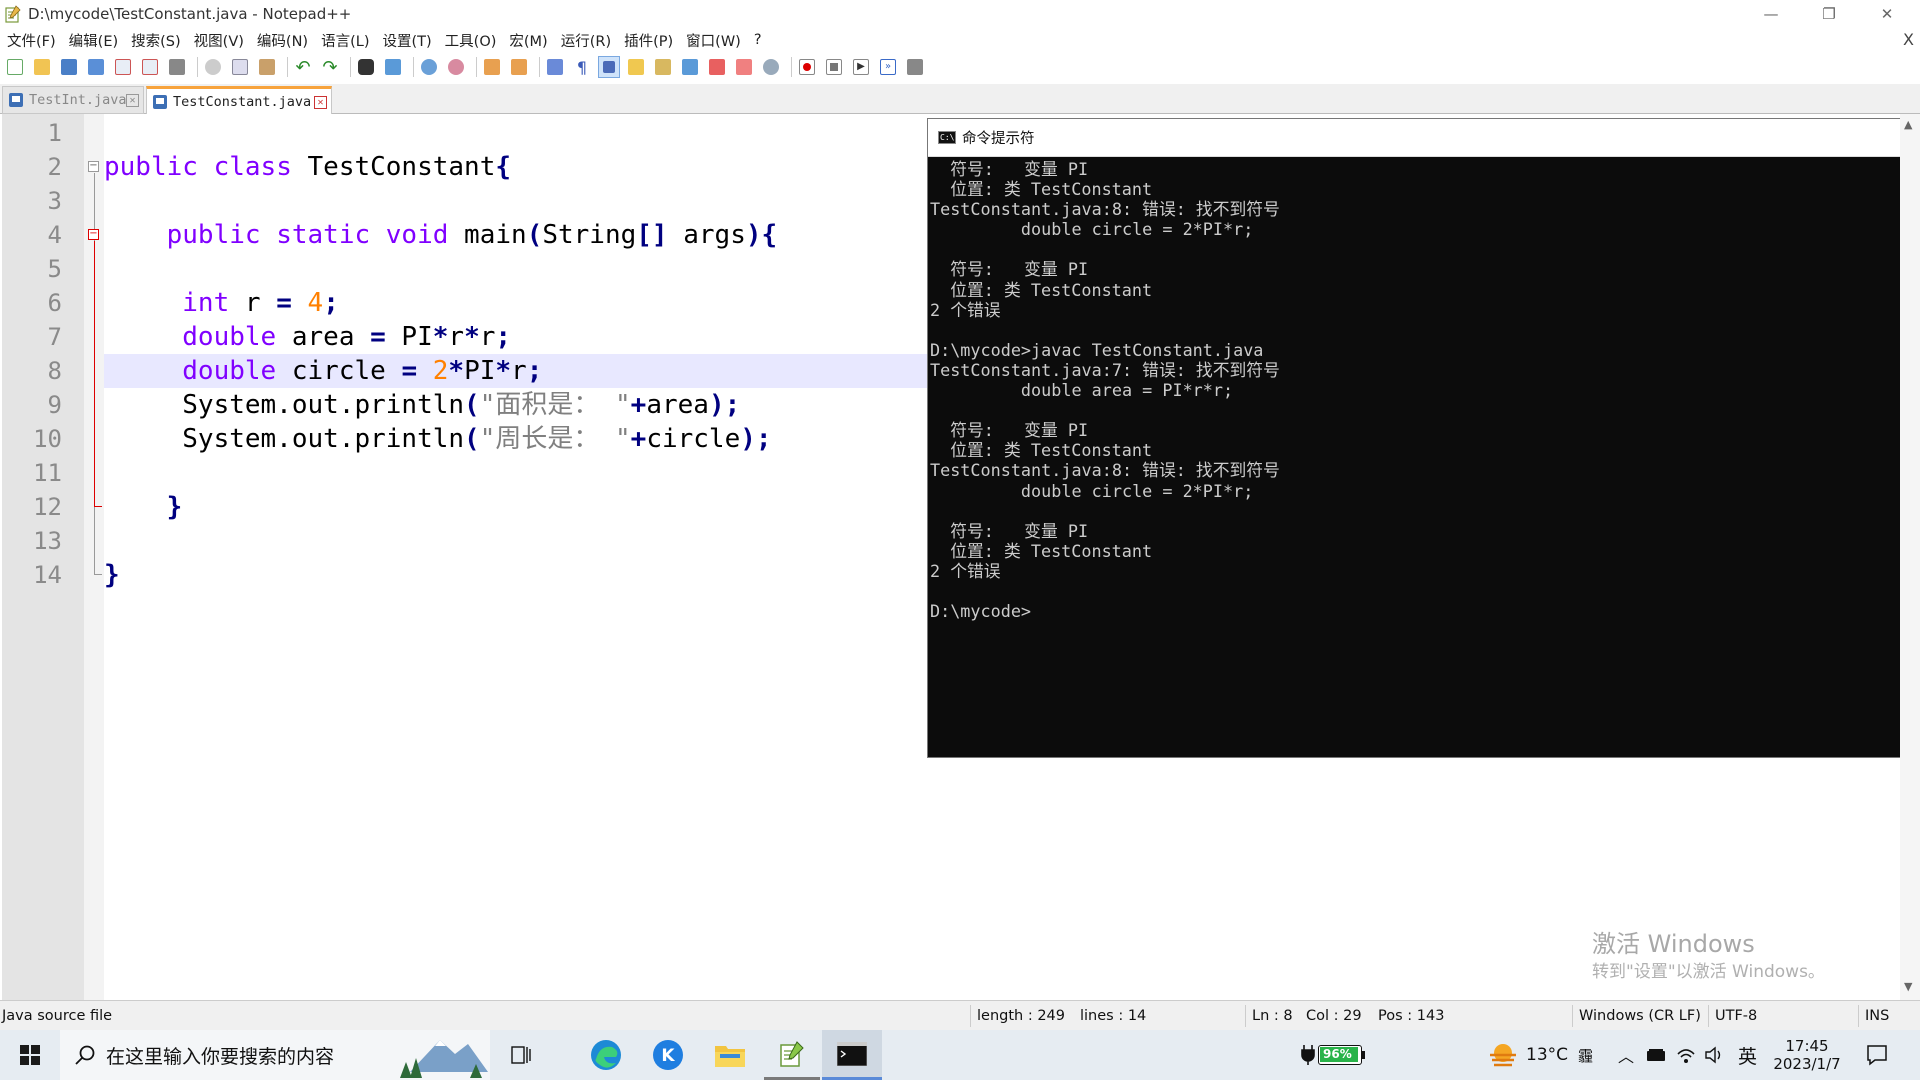  I want to click on print-icon, so click(177, 67).